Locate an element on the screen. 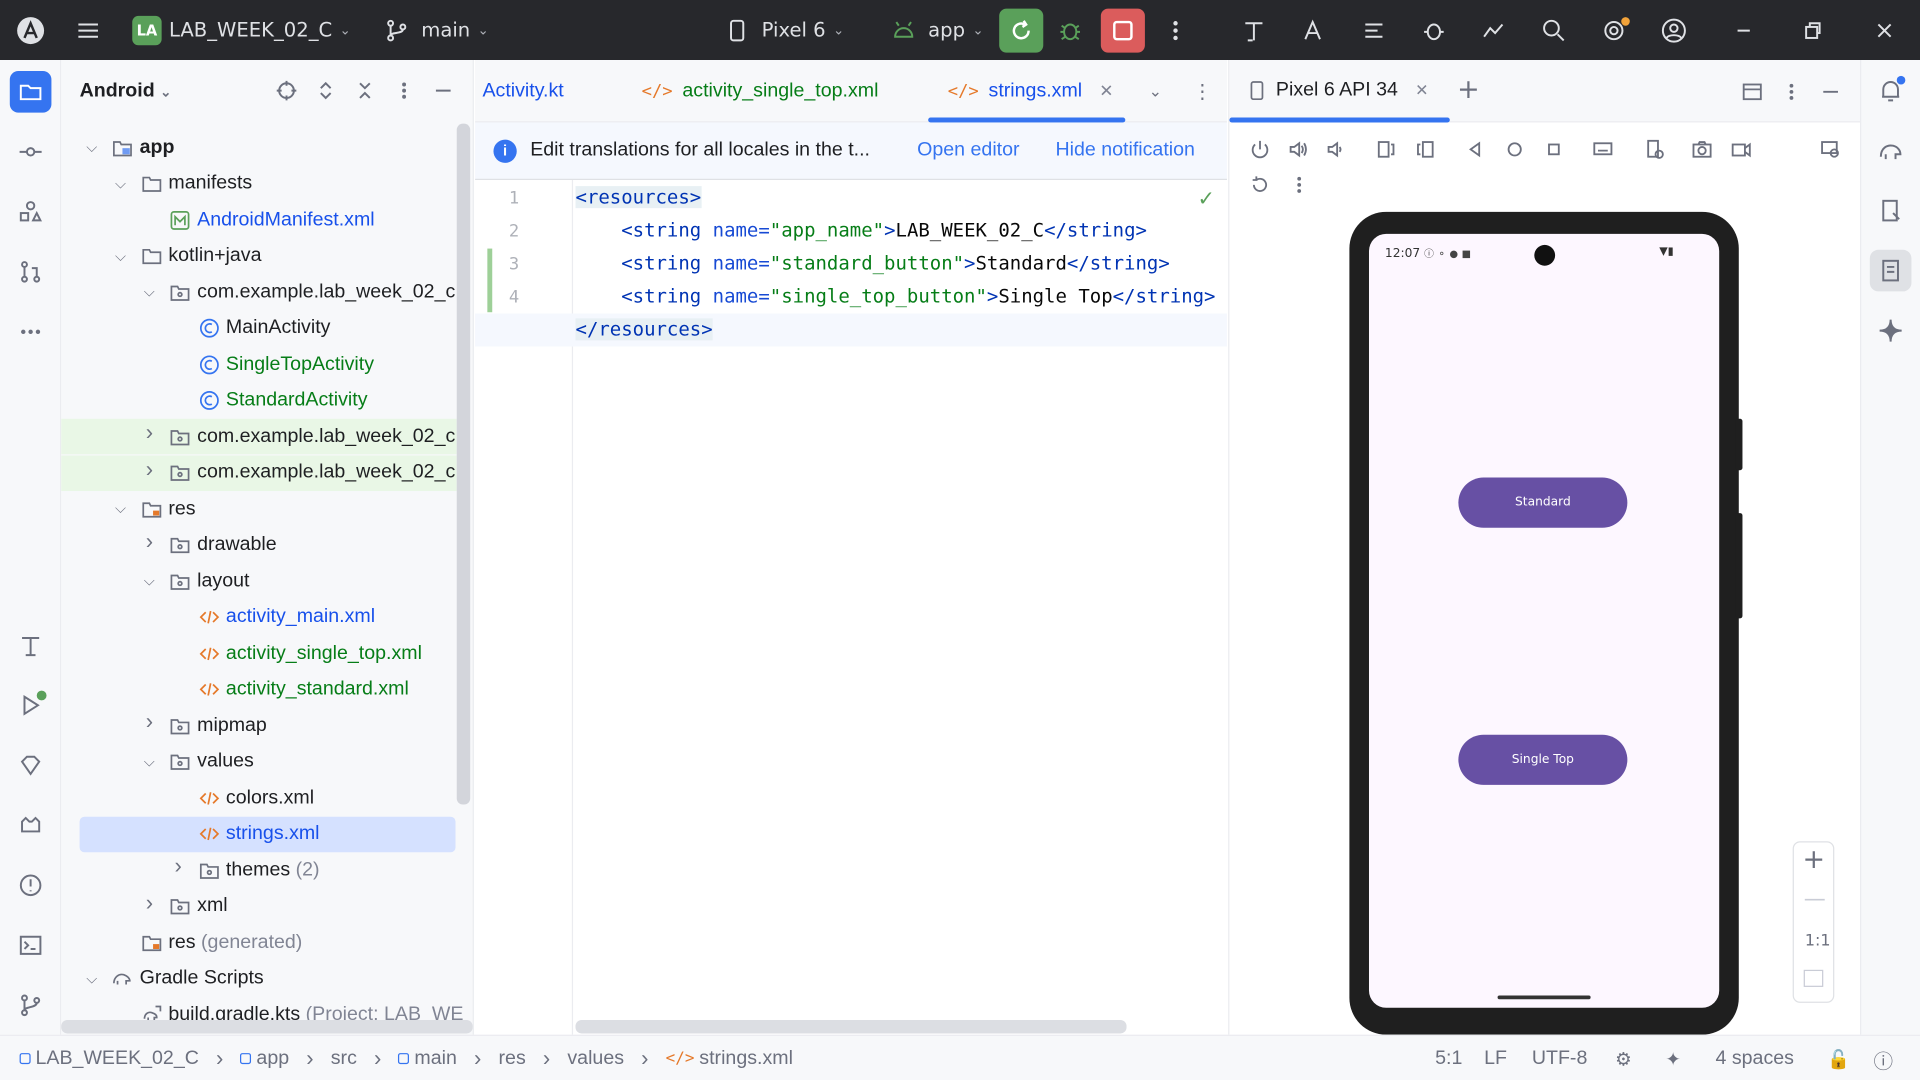 This screenshot has width=1920, height=1080. locate-file-icon is located at coordinates (286, 90).